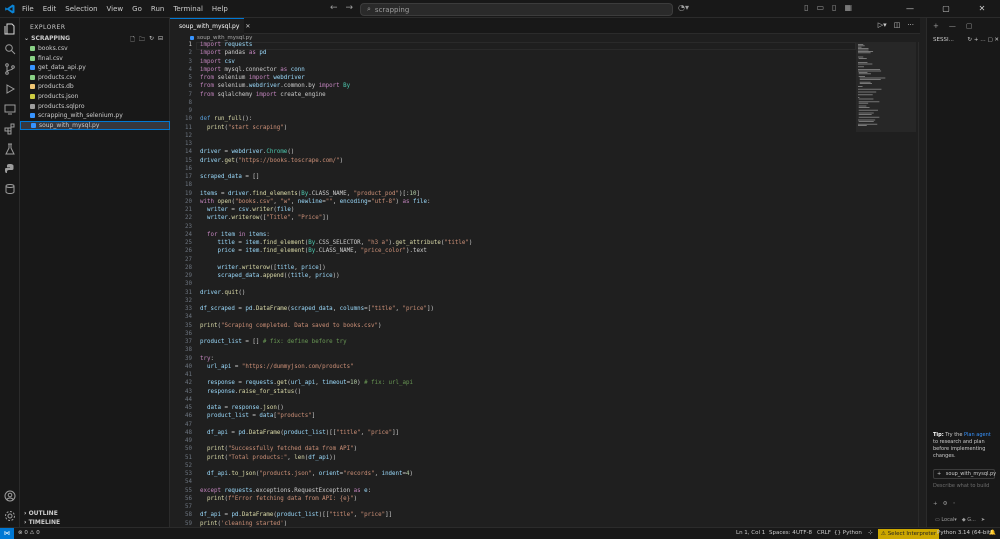  I want to click on forward-arrow-icon: →, so click(354, 8).